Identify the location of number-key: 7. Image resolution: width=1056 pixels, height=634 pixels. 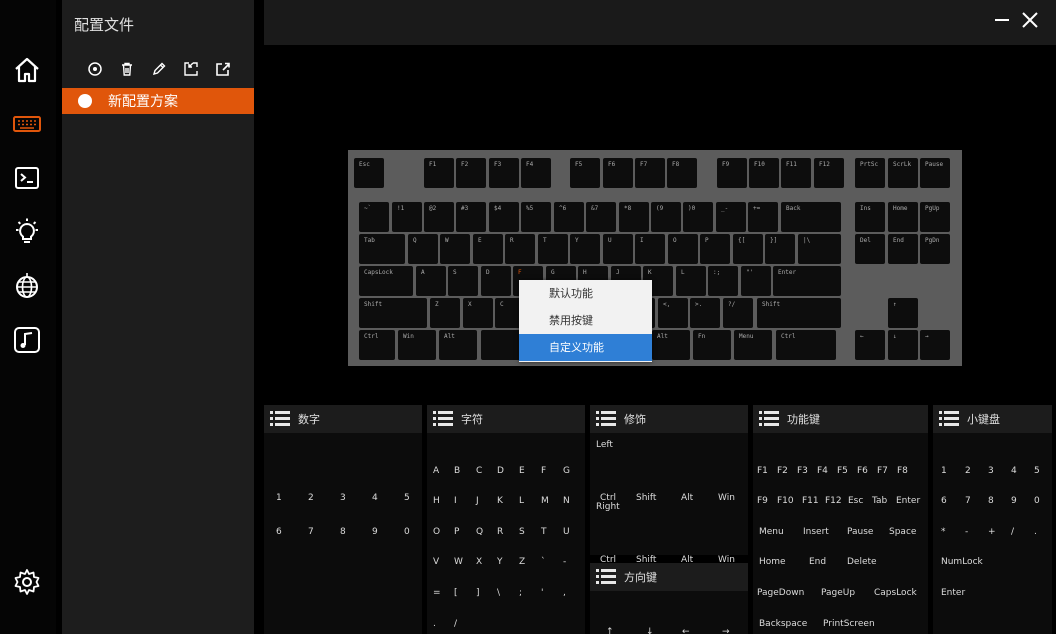
(311, 532).